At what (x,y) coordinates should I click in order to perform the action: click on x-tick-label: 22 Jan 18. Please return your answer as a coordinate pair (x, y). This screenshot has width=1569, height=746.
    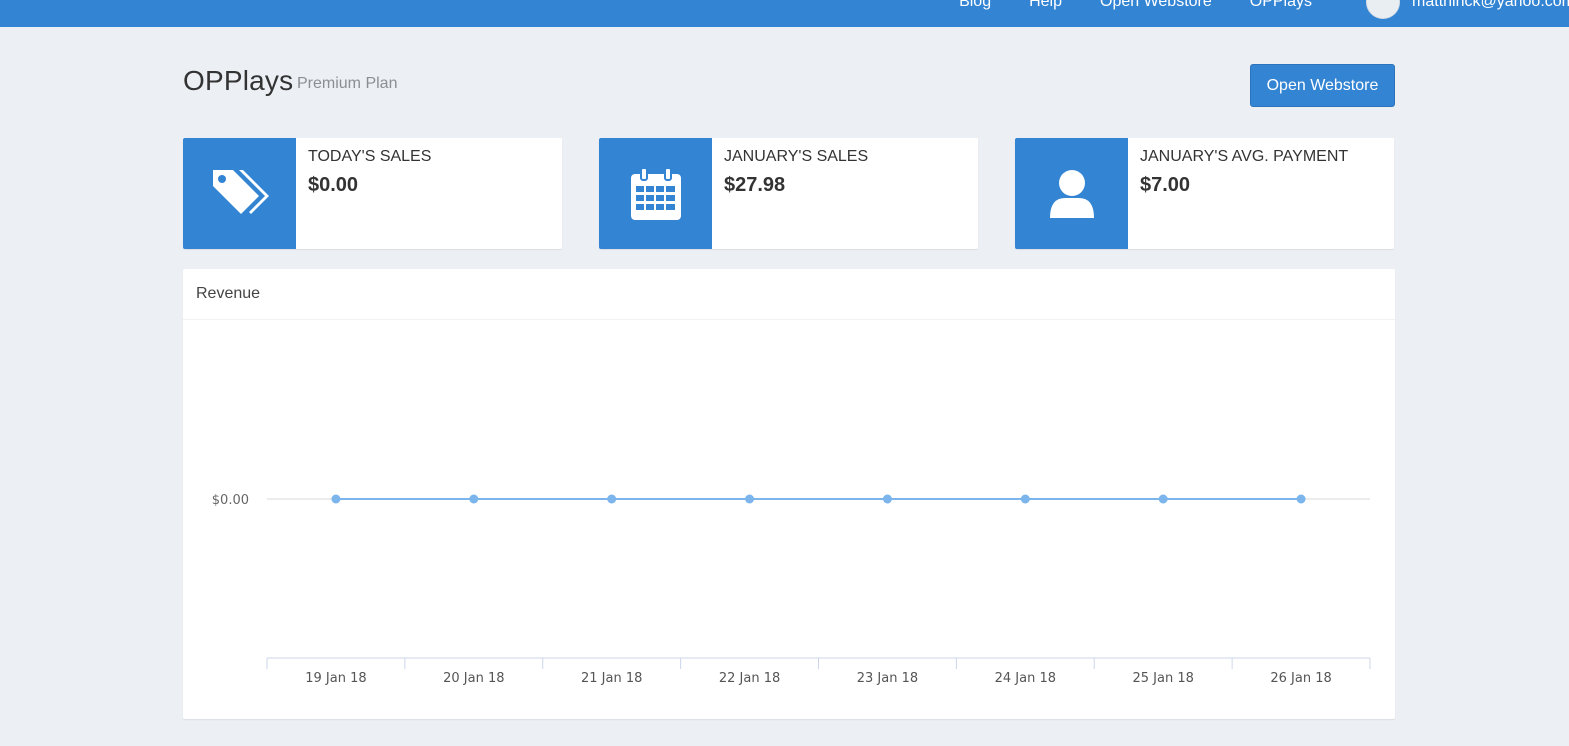
    Looking at the image, I should click on (749, 678).